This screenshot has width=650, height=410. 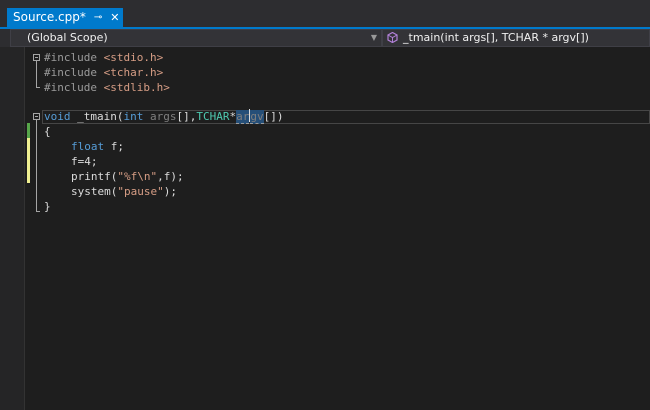 I want to click on code-line-5: void _tmain(int args[],TCHAR*argv[]), so click(x=163, y=116).